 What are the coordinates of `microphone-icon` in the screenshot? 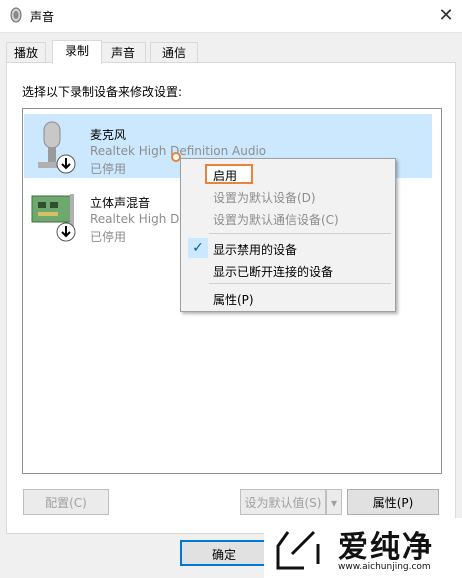 It's located at (57, 147).